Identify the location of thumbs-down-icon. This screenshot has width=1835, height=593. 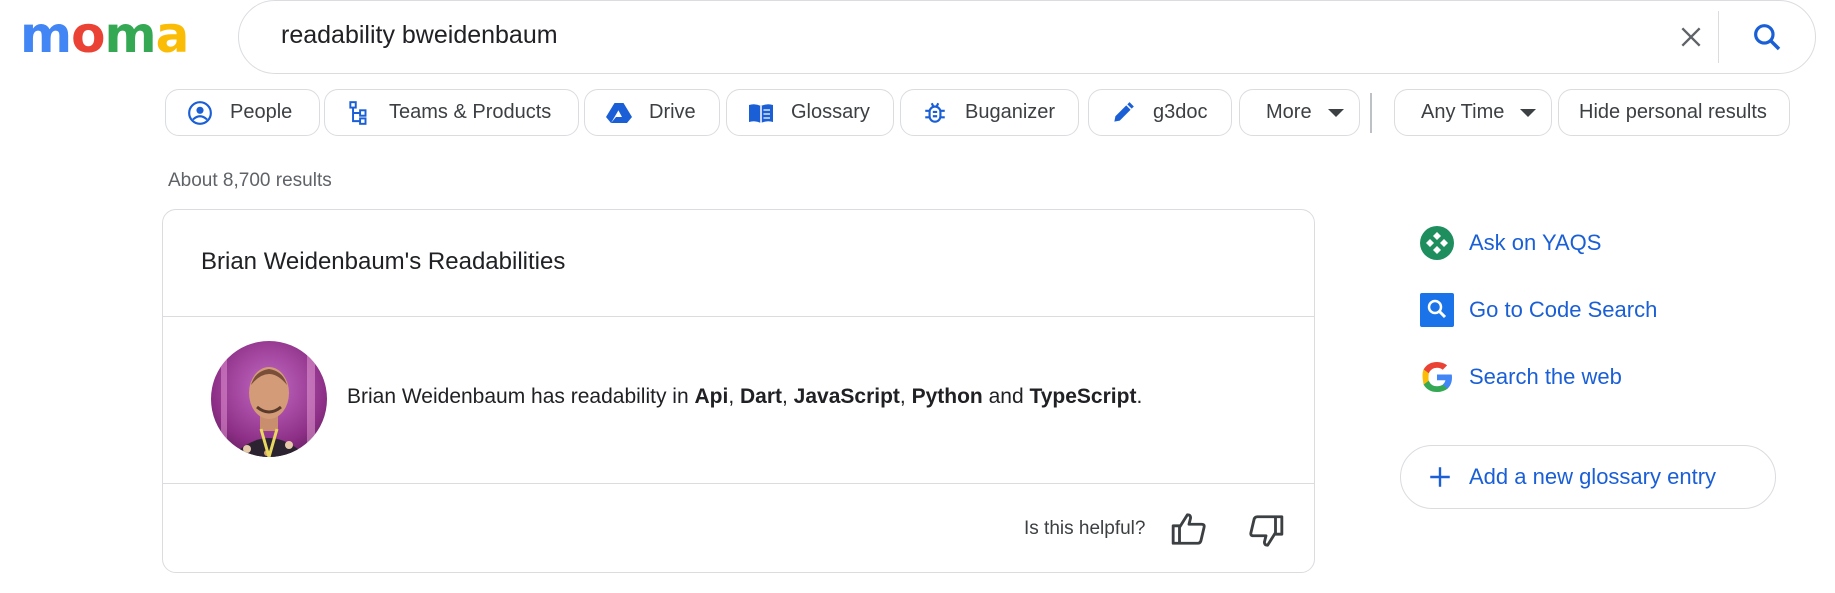
(1266, 531).